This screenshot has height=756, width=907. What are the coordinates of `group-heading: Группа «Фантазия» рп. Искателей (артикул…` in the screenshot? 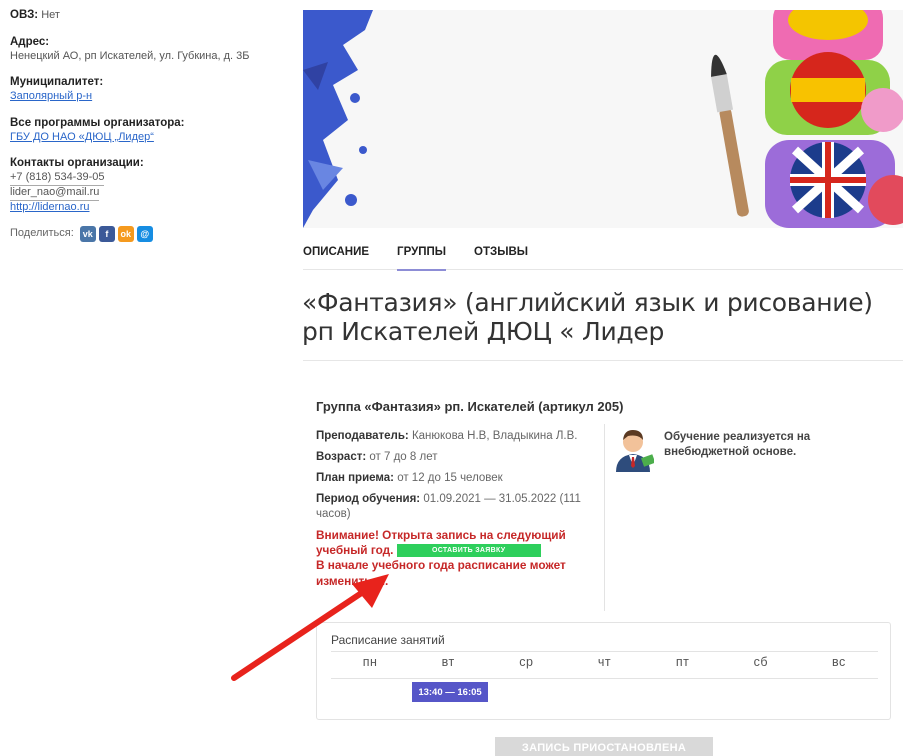 It's located at (470, 406).